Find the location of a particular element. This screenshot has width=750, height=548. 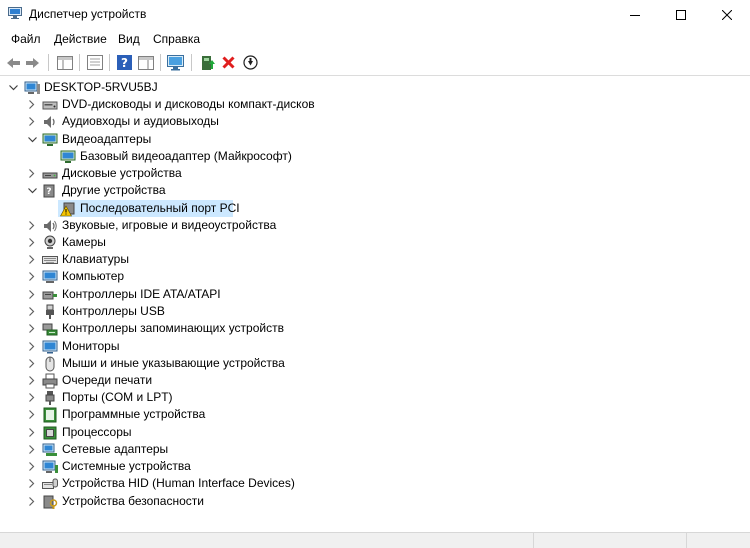

close-icon is located at coordinates (727, 14).